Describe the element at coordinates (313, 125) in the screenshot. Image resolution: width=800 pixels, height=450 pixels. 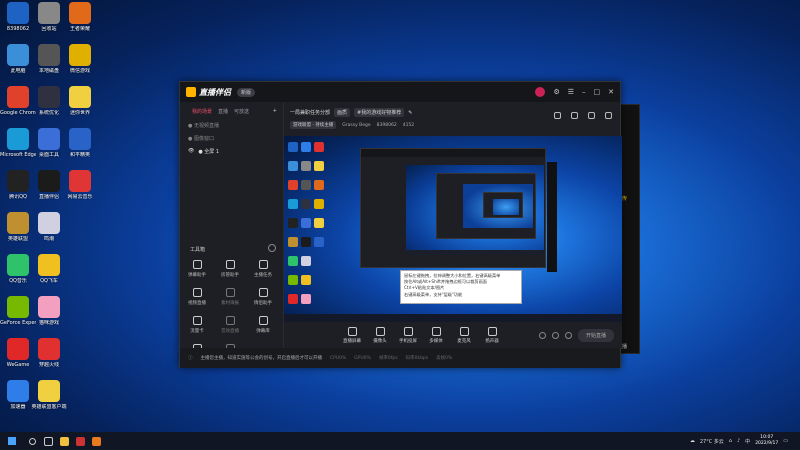
I see `category-pill: 游戏联盟 · 持续主播` at that location.